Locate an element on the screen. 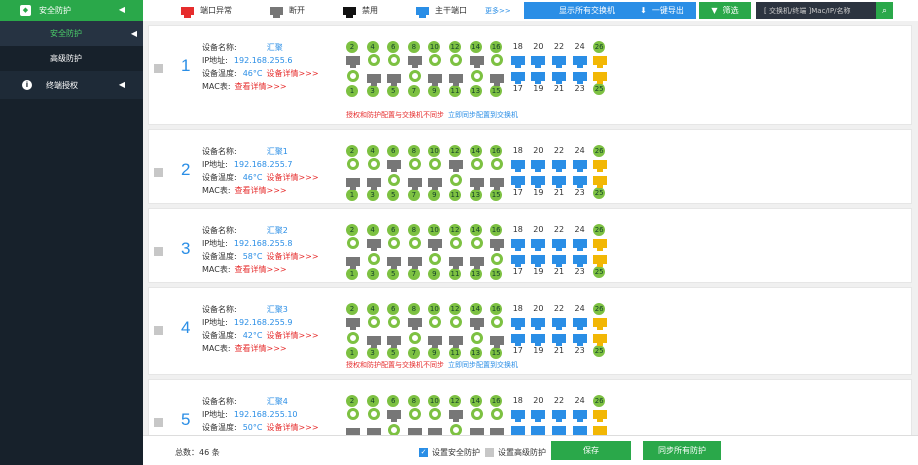 The height and width of the screenshot is (465, 918). set-security-checkbox: ✓ 设置安全防护 is located at coordinates (449, 452).